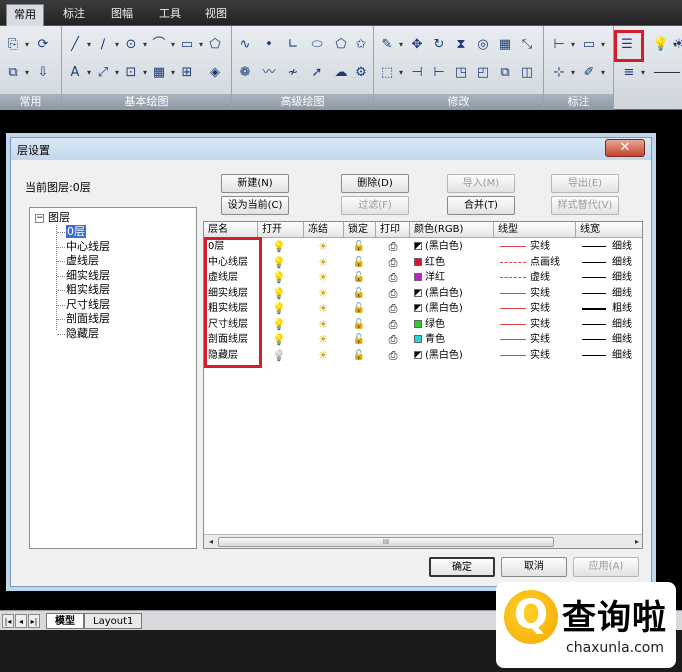 The width and height of the screenshot is (682, 672). Describe the element at coordinates (216, 14) in the screenshot. I see `ribbon-tab-view: 视图` at that location.